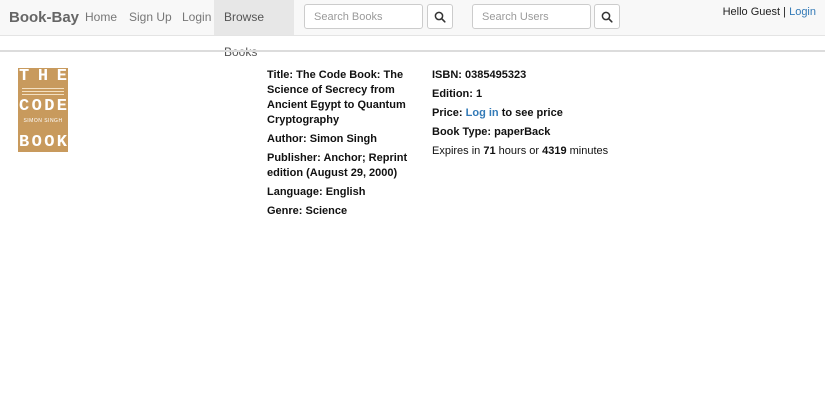 Image resolution: width=825 pixels, height=400 pixels. Describe the element at coordinates (363, 16) in the screenshot. I see `search-books-input` at that location.